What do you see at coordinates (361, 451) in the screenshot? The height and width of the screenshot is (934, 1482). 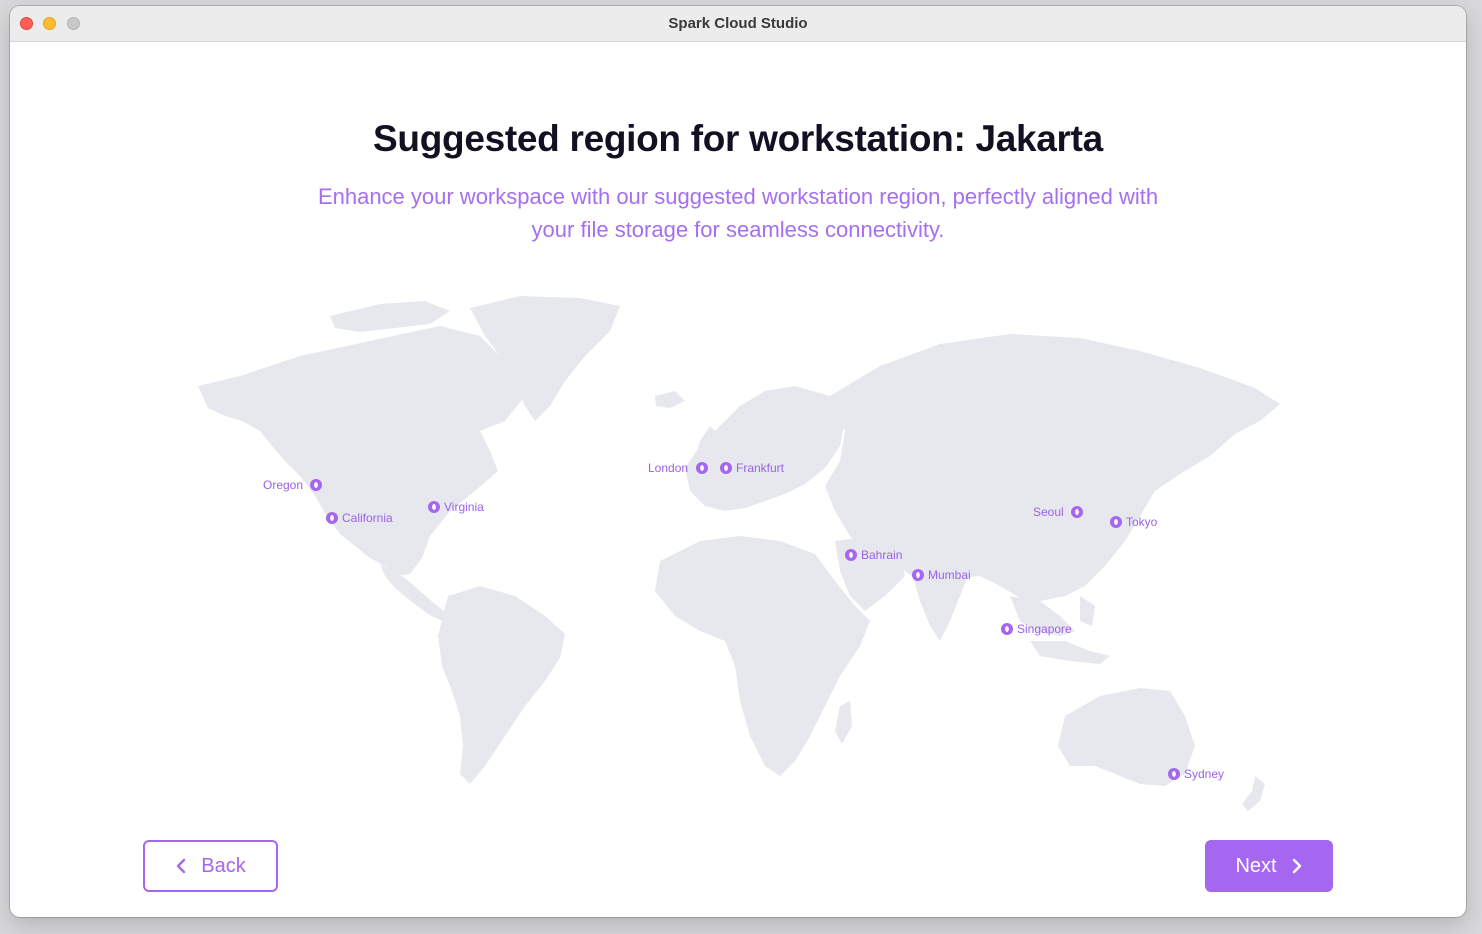 I see `landmass-north-america` at bounding box center [361, 451].